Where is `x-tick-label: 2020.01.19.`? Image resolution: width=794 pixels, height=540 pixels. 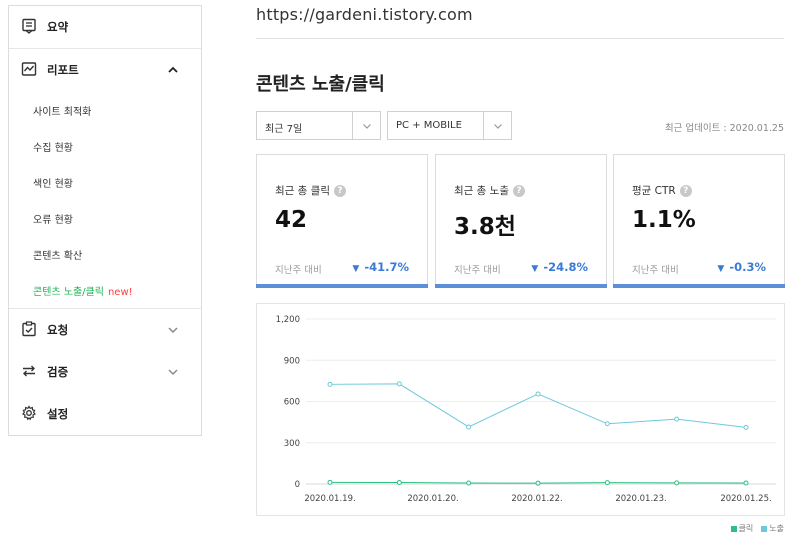
x-tick-label: 2020.01.19. is located at coordinates (329, 499).